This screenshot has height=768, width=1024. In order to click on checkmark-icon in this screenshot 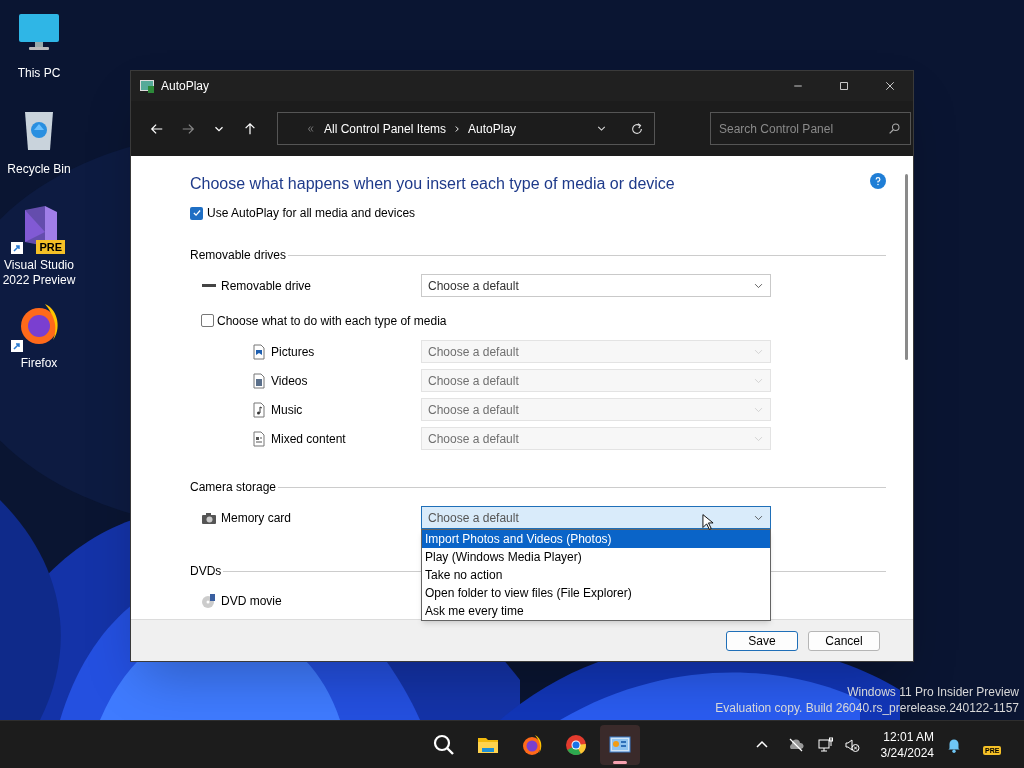, I will do `click(196, 213)`.